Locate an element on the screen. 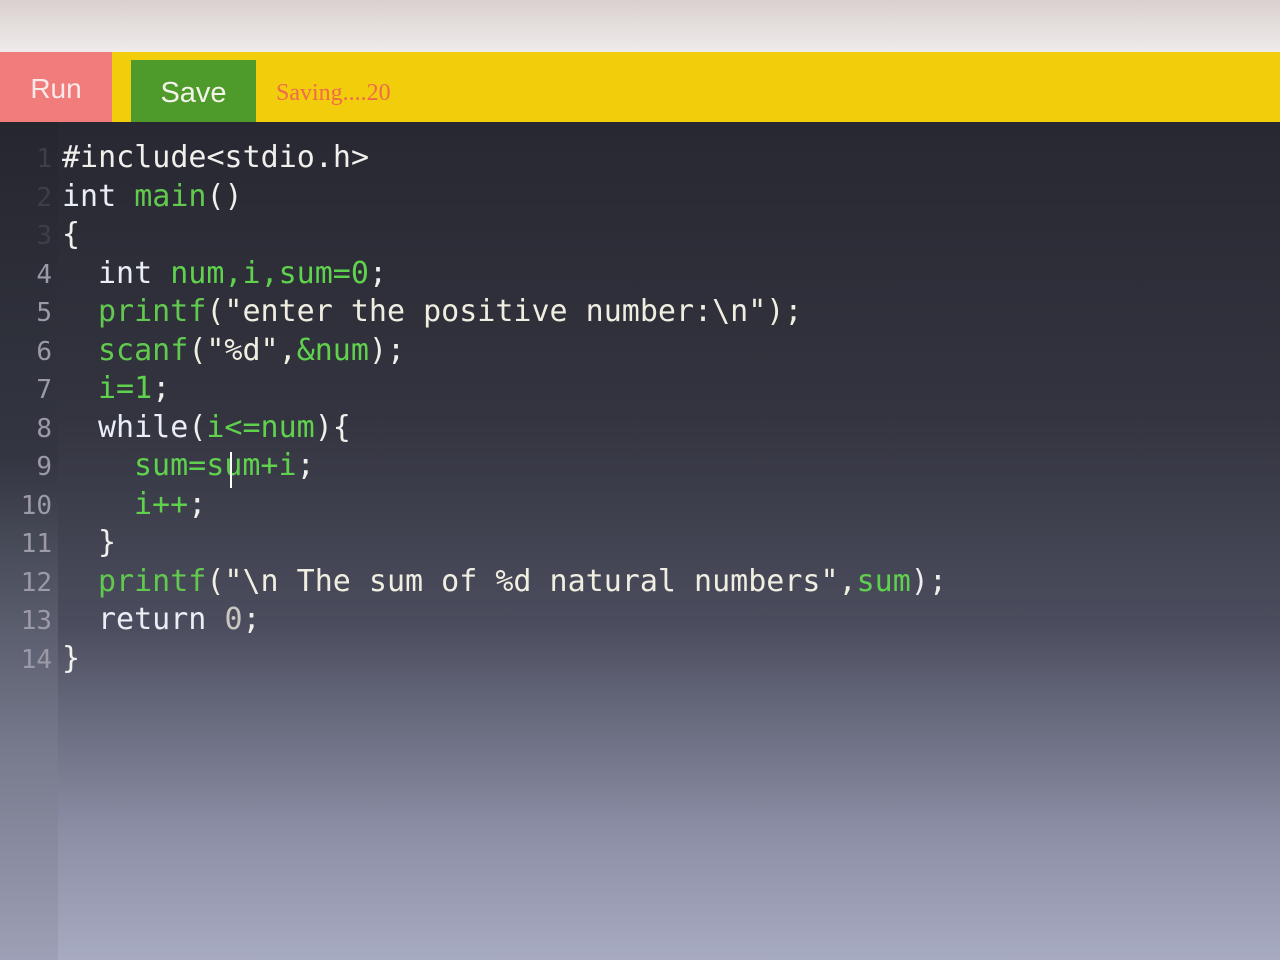 Image resolution: width=1280 pixels, height=960 pixels. save-status-text: Saving....20 is located at coordinates (333, 93).